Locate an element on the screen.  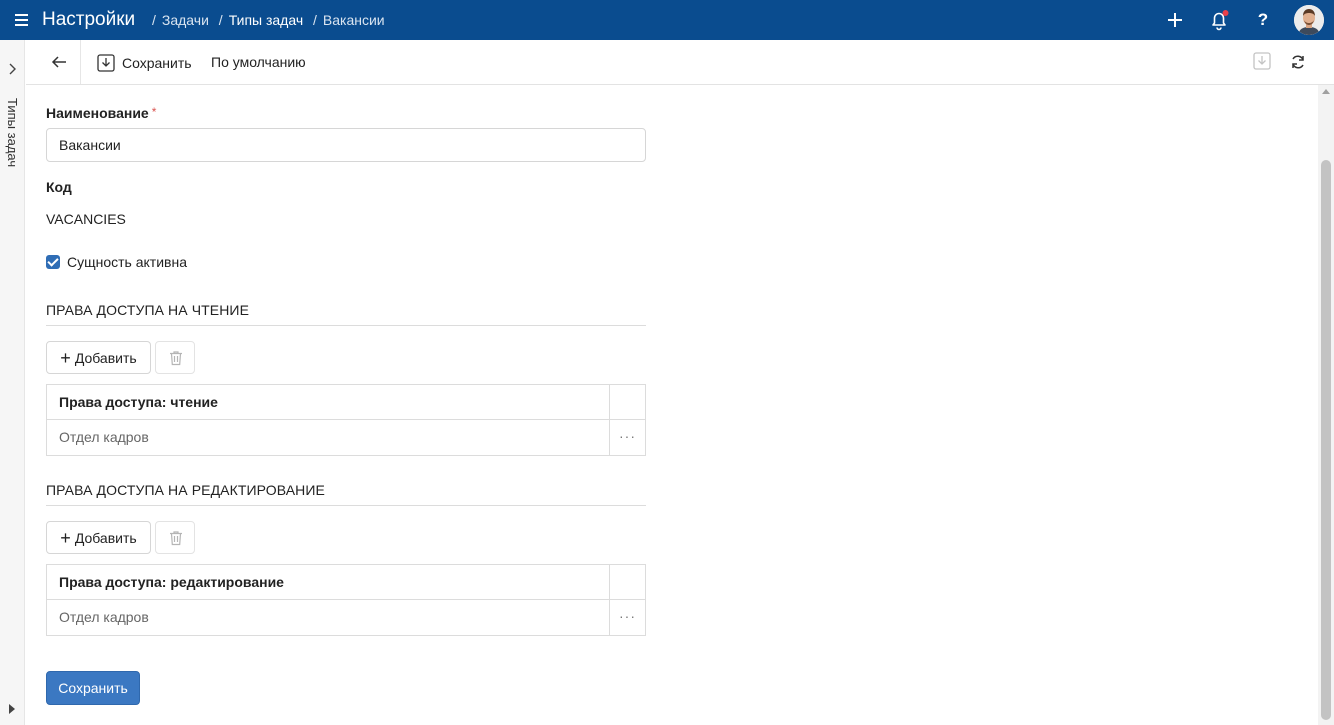
breadcrumb: / Задачи / Типы задач / Вакансии is located at coordinates (271, 20).